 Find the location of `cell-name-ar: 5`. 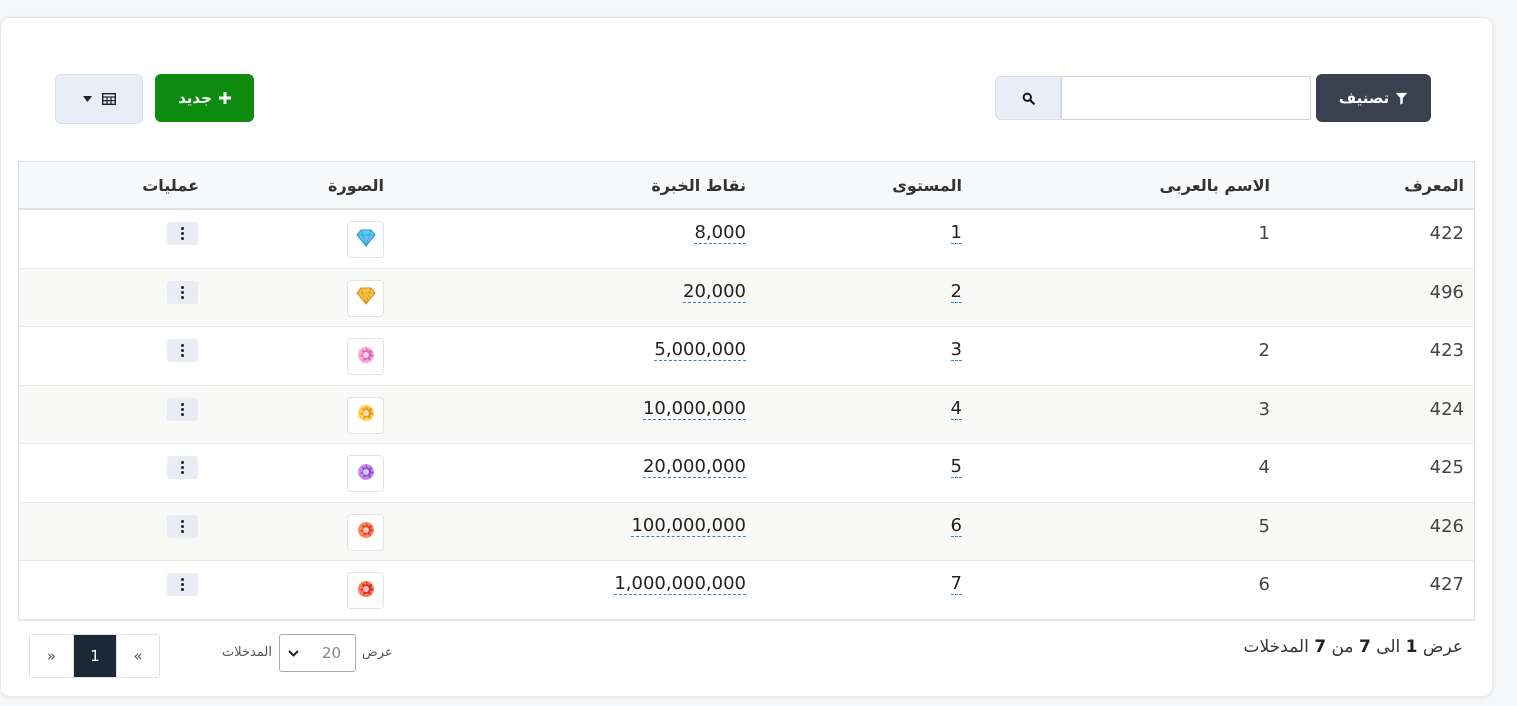

cell-name-ar: 5 is located at coordinates (1264, 526).